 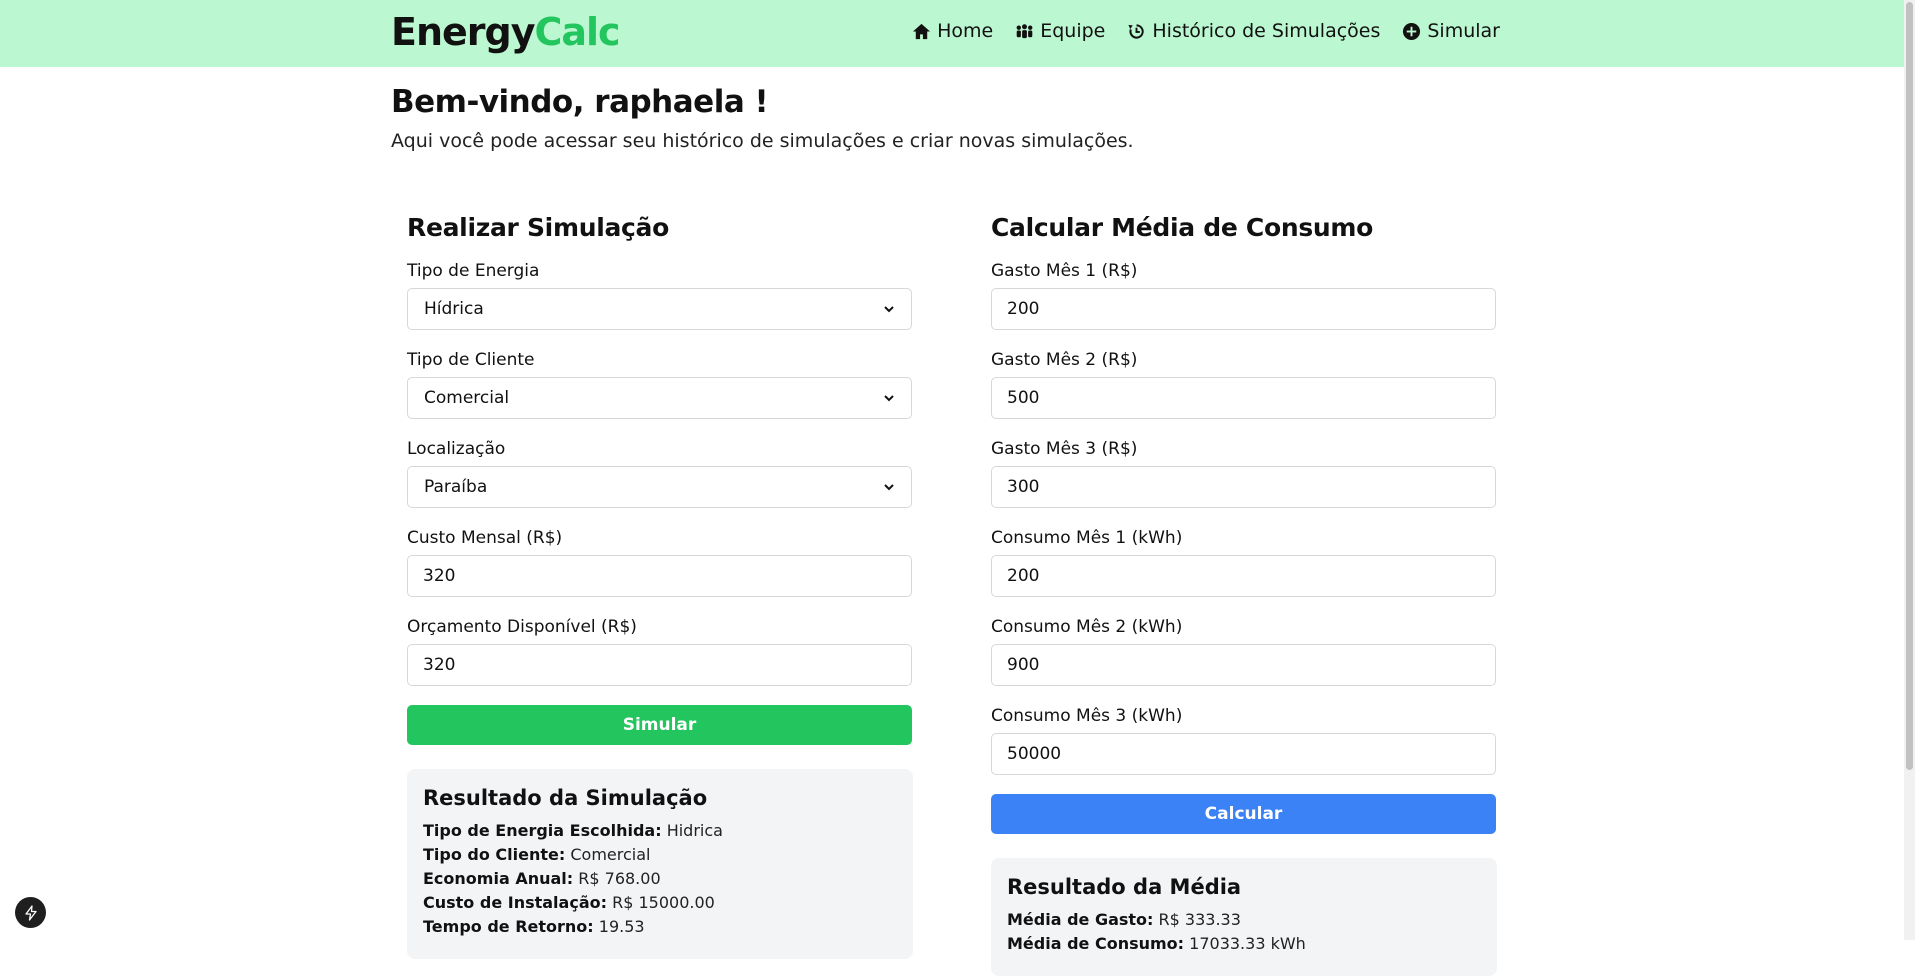 What do you see at coordinates (660, 855) in the screenshot?
I see `result-row-client-type: Tipo do Cliente: Comercial` at bounding box center [660, 855].